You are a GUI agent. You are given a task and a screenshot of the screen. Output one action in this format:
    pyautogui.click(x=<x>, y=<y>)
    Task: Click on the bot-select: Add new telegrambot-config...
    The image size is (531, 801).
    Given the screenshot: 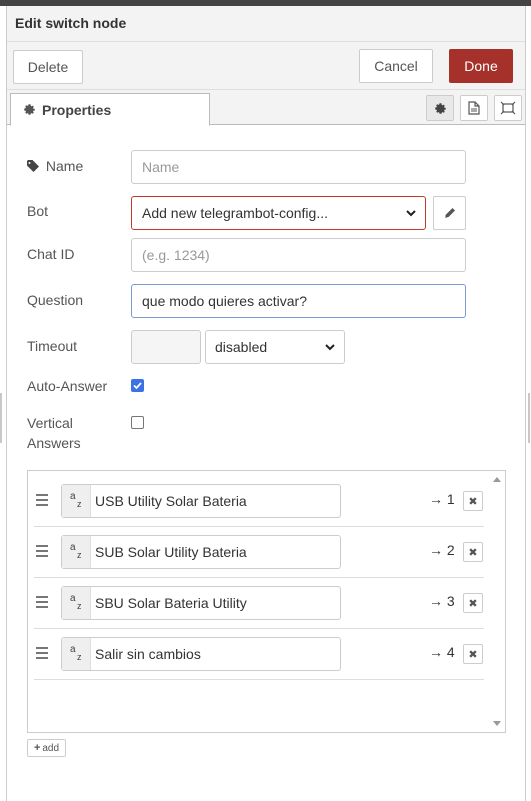 What is the action you would take?
    pyautogui.click(x=278, y=213)
    